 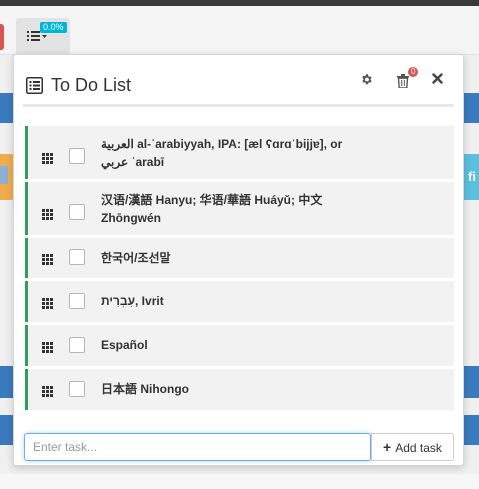 I want to click on add-task-button: + Add task, so click(x=412, y=447).